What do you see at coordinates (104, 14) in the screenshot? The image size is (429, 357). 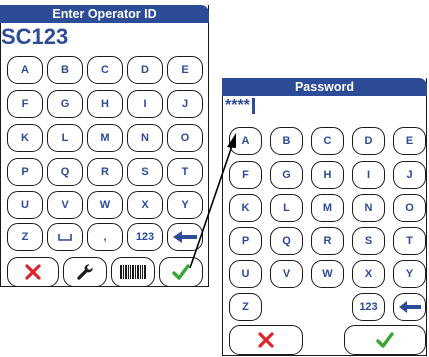 I see `operator-id-title: Enter Operator ID` at bounding box center [104, 14].